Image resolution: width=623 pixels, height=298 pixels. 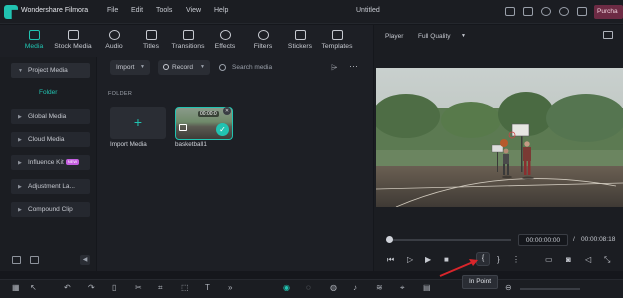 I want to click on tab-filters: Filters, so click(x=263, y=41).